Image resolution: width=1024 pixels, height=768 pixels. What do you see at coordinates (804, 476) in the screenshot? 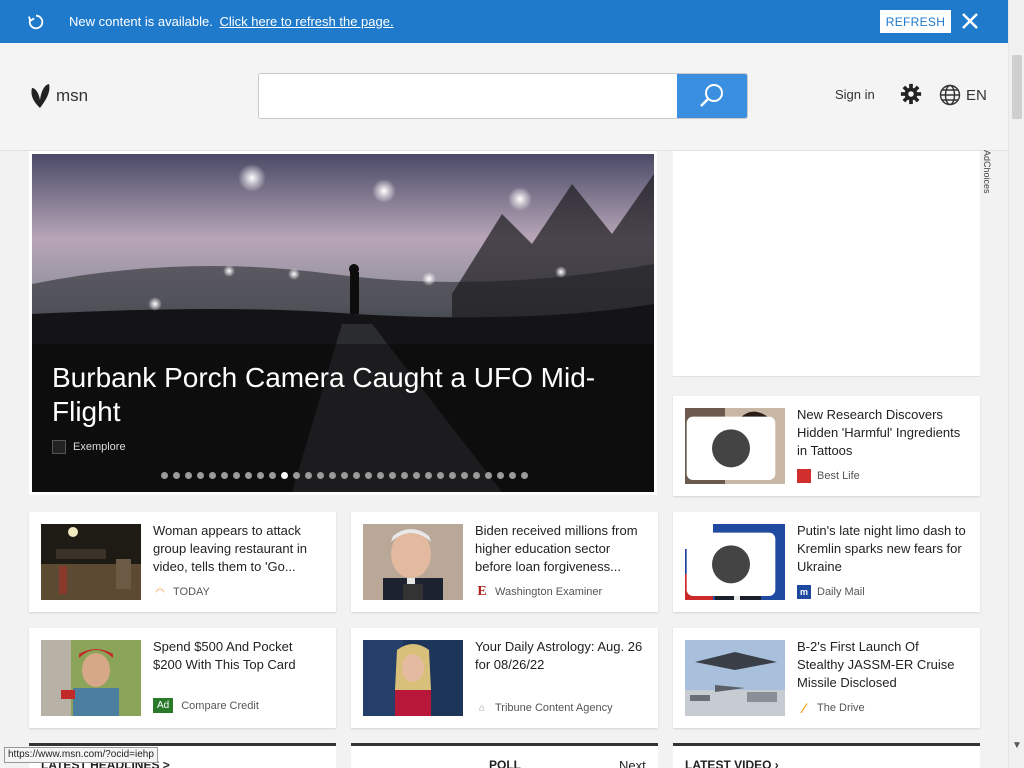
I see `best-life-icon` at bounding box center [804, 476].